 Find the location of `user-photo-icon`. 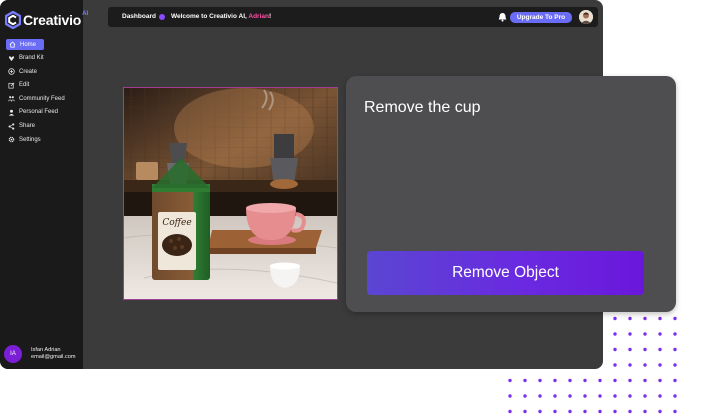

user-photo-icon is located at coordinates (586, 17).